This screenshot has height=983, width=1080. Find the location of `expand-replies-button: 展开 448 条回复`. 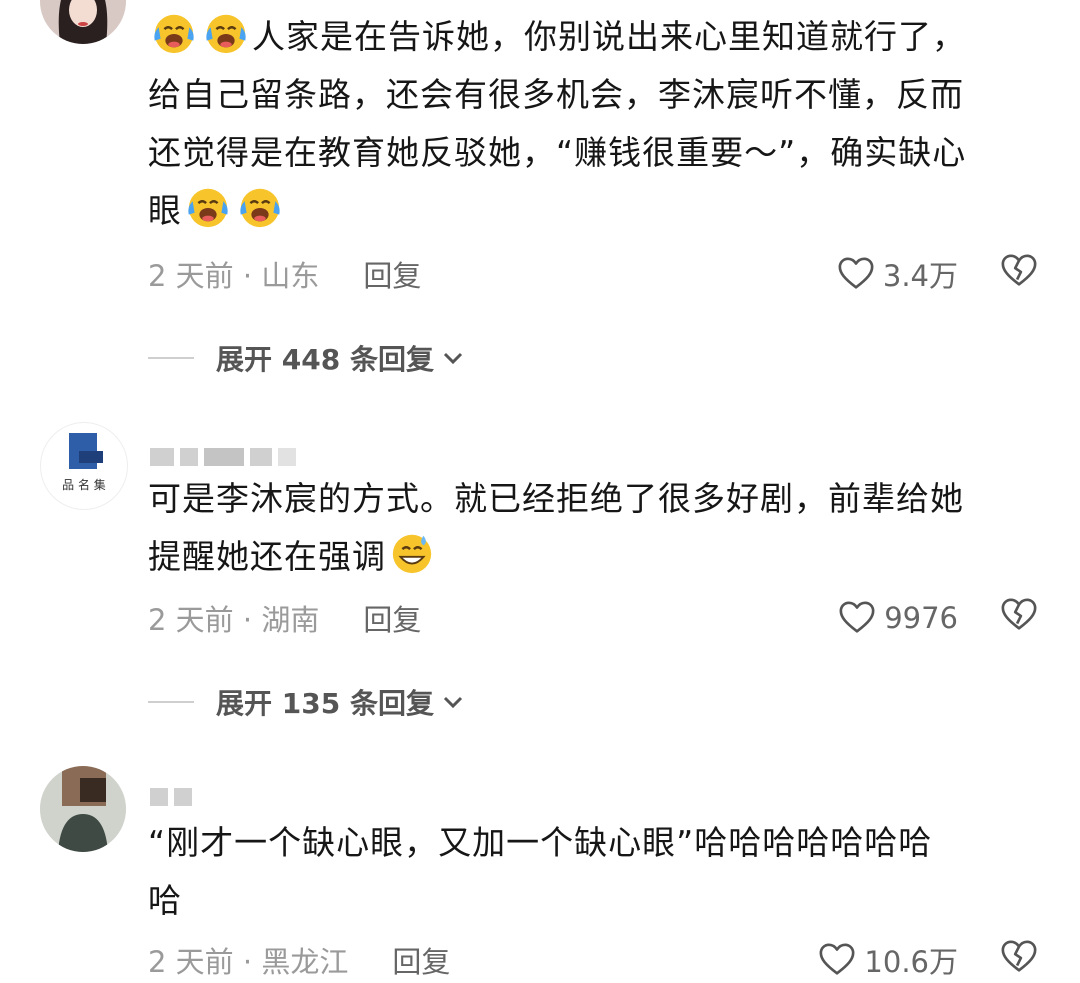

expand-replies-button: 展开 448 条回复 is located at coordinates (307, 358).